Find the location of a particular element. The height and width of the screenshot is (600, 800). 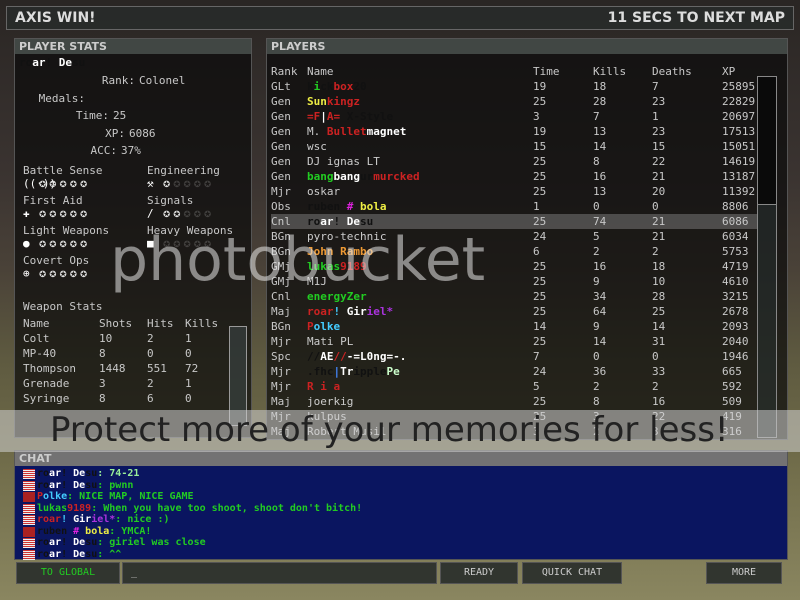

player-row: GMj M1J 25 9 10 4610 is located at coordinates (514, 281).